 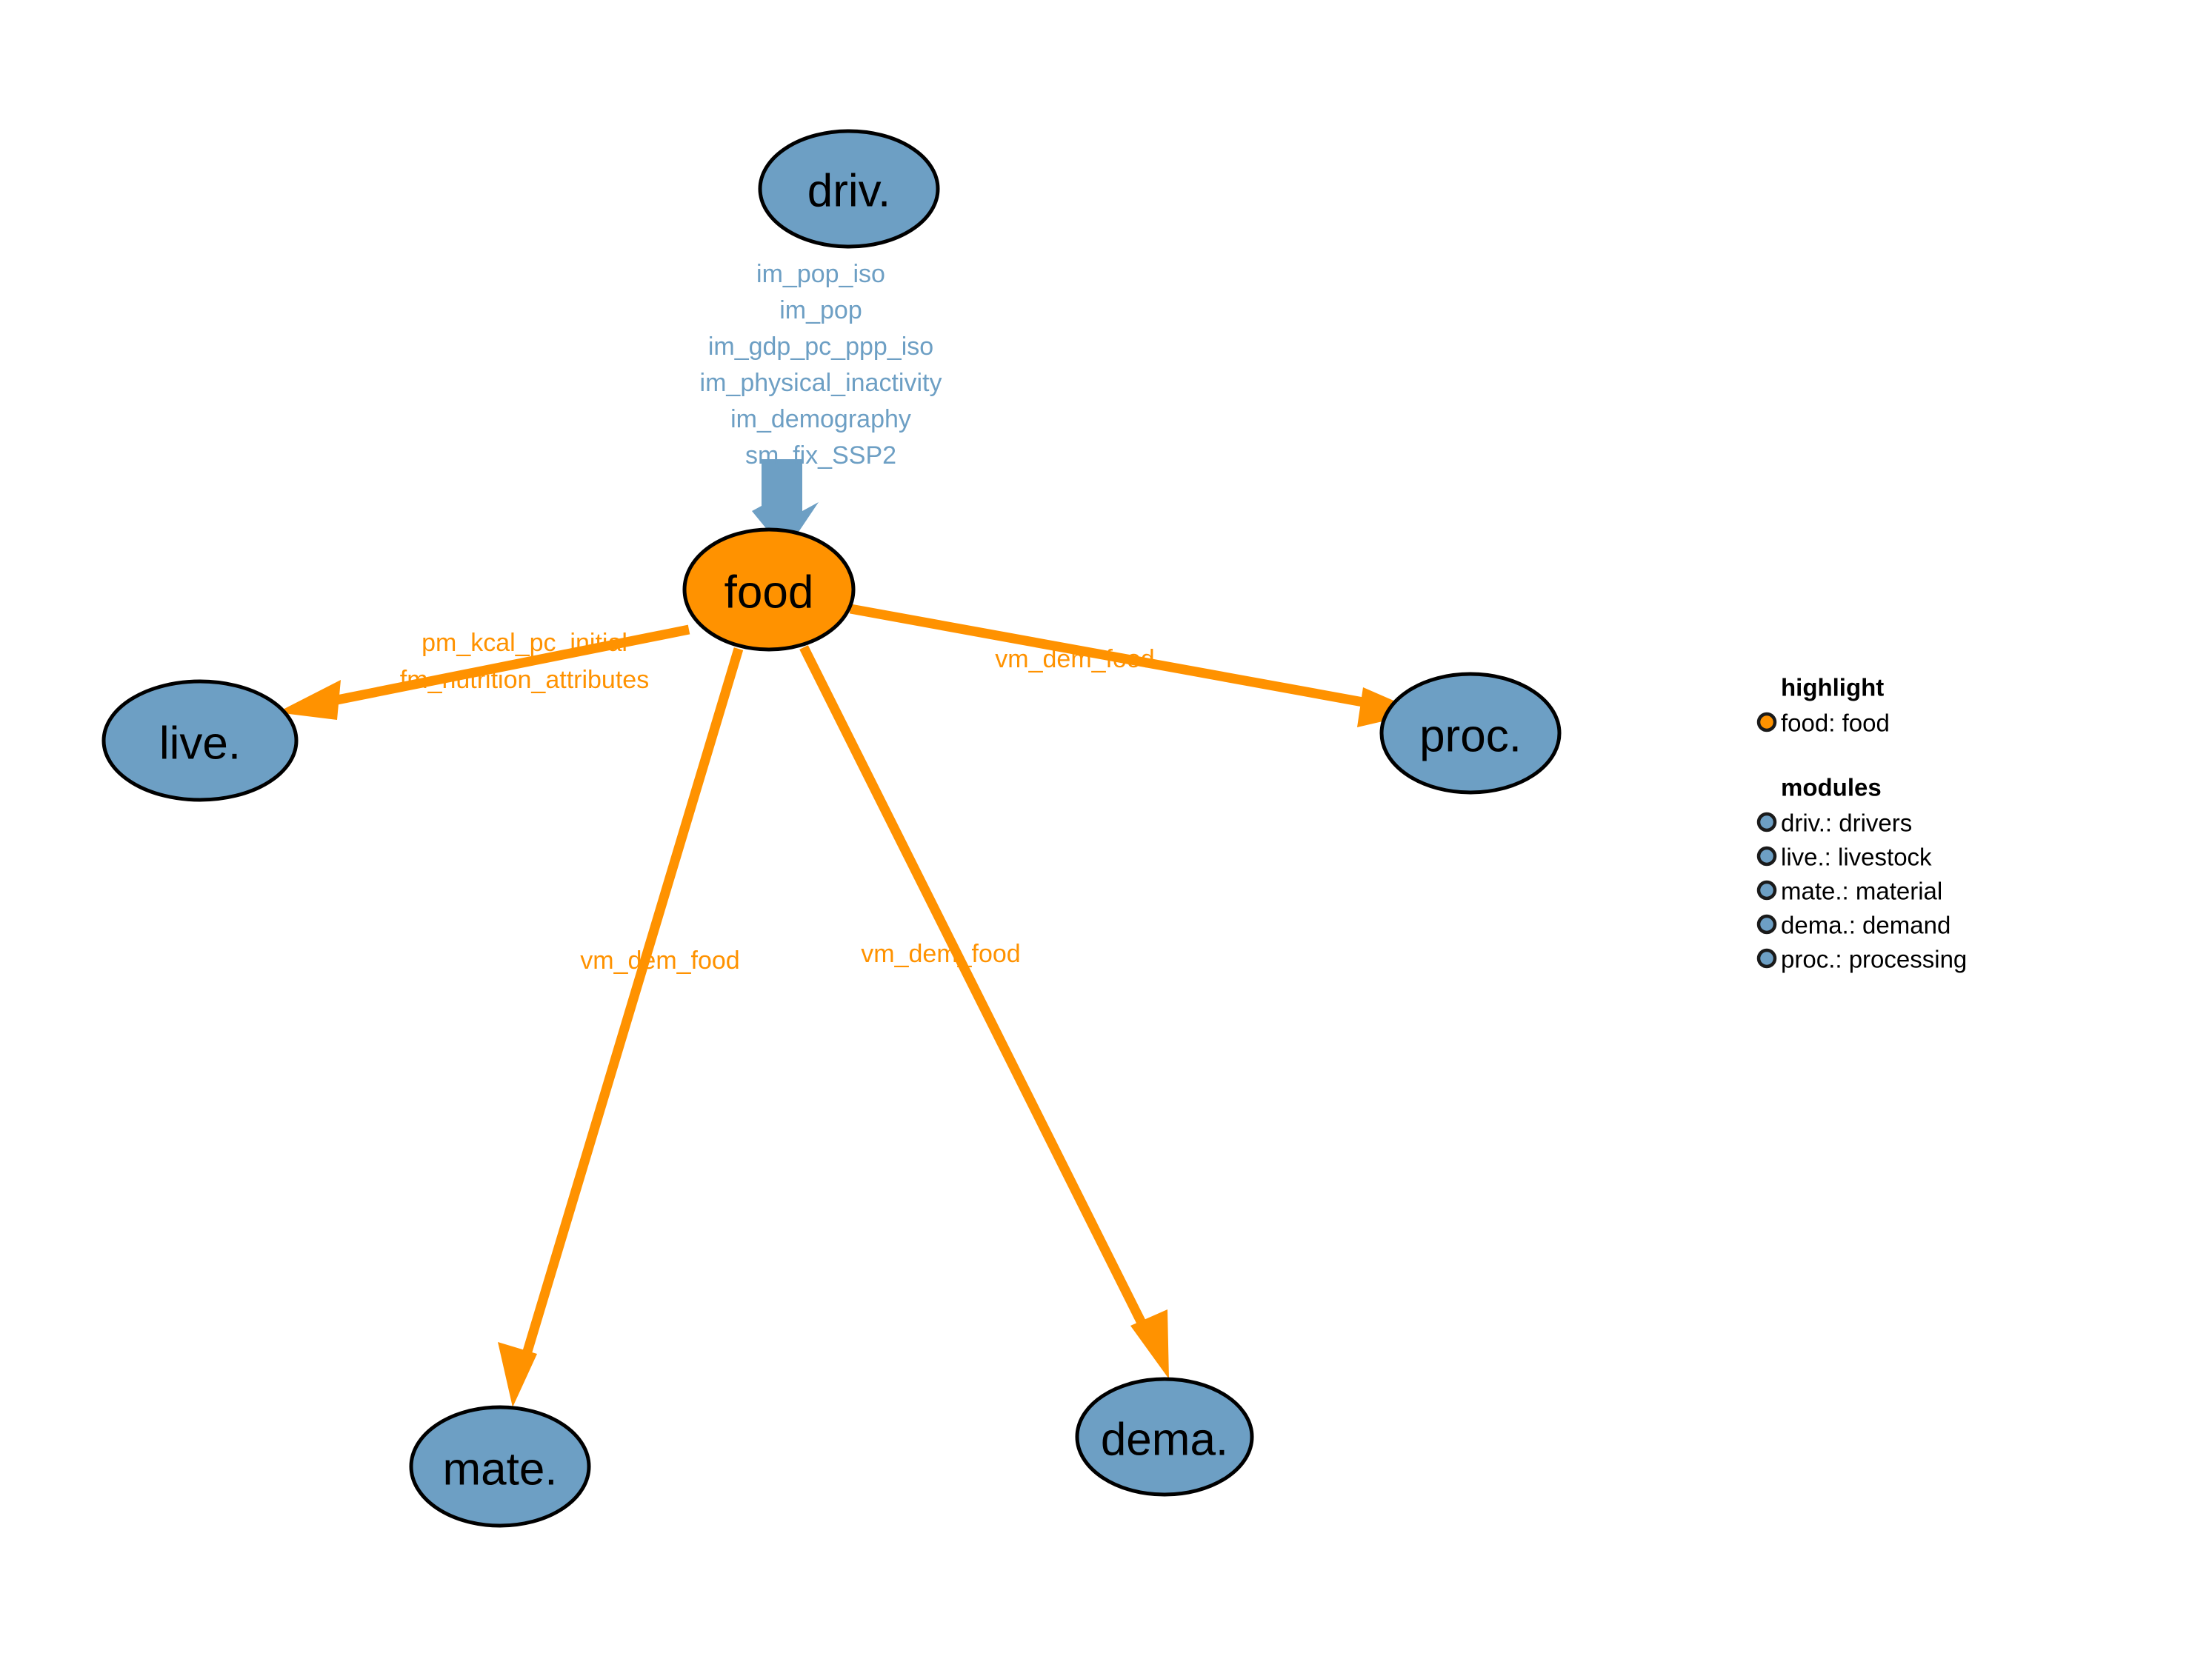 I want to click on edge-label-food-live-0: pm_kcal_pc_initial, so click(x=524, y=643).